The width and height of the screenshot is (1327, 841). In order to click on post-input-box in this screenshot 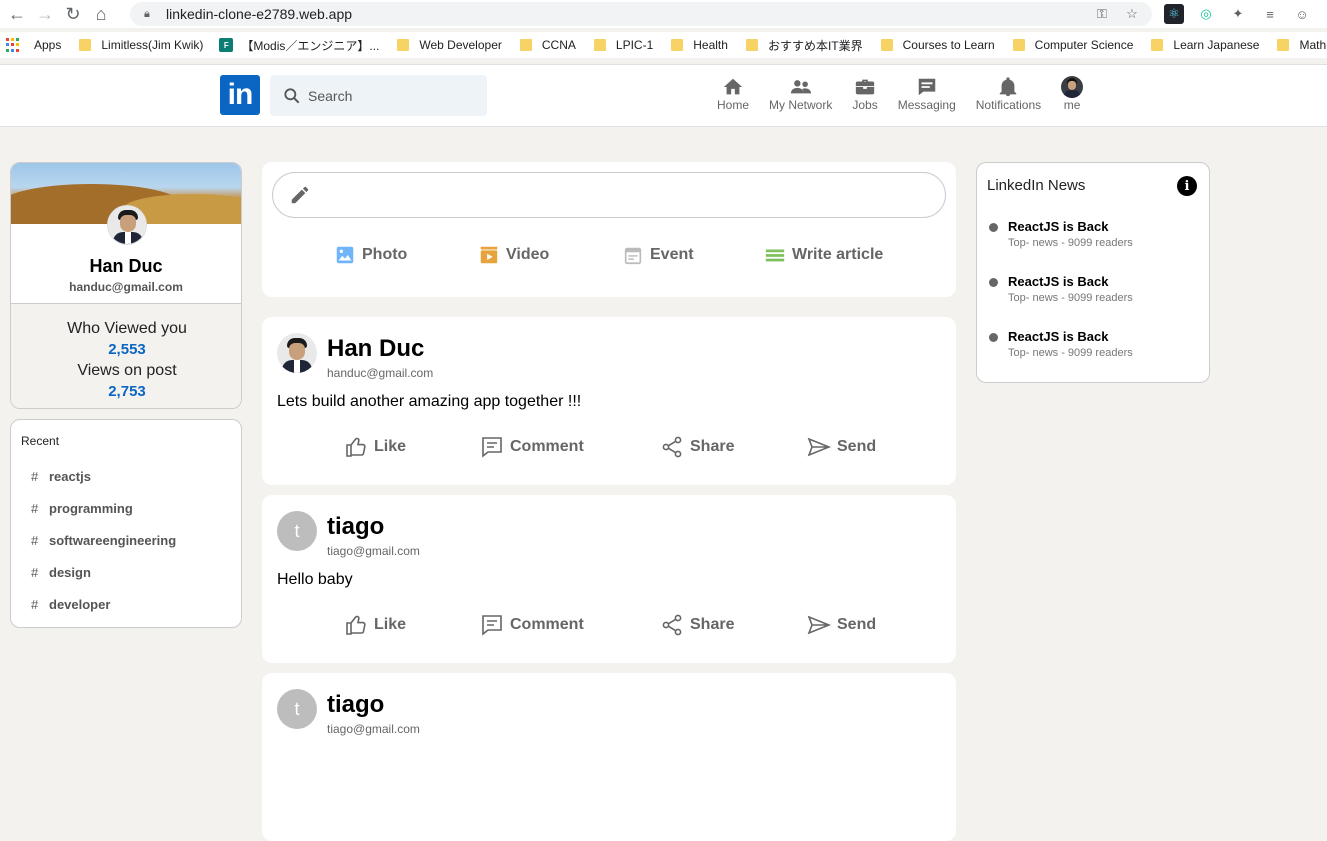, I will do `click(609, 195)`.